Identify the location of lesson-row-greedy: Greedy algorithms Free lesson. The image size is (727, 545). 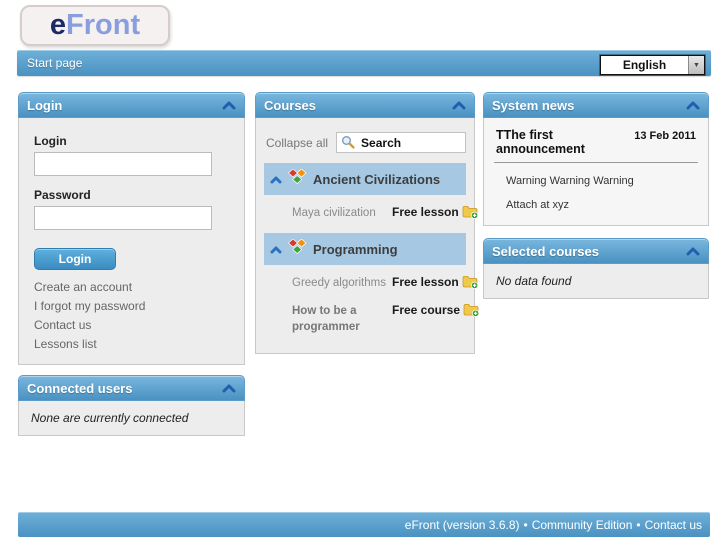
(371, 279).